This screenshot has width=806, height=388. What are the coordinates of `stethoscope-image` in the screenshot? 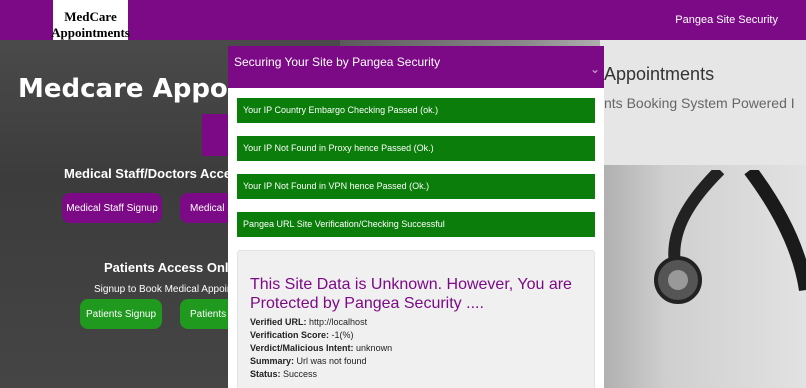 It's located at (730, 237).